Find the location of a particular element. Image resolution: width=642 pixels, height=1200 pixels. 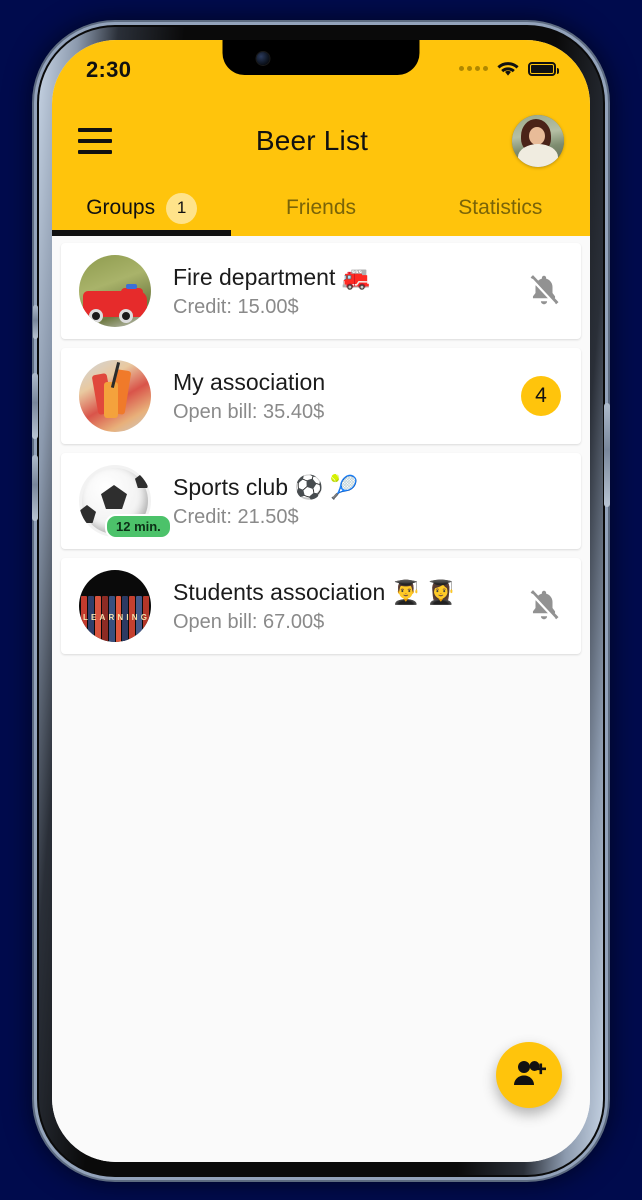

page-title: Beer List is located at coordinates (312, 140).